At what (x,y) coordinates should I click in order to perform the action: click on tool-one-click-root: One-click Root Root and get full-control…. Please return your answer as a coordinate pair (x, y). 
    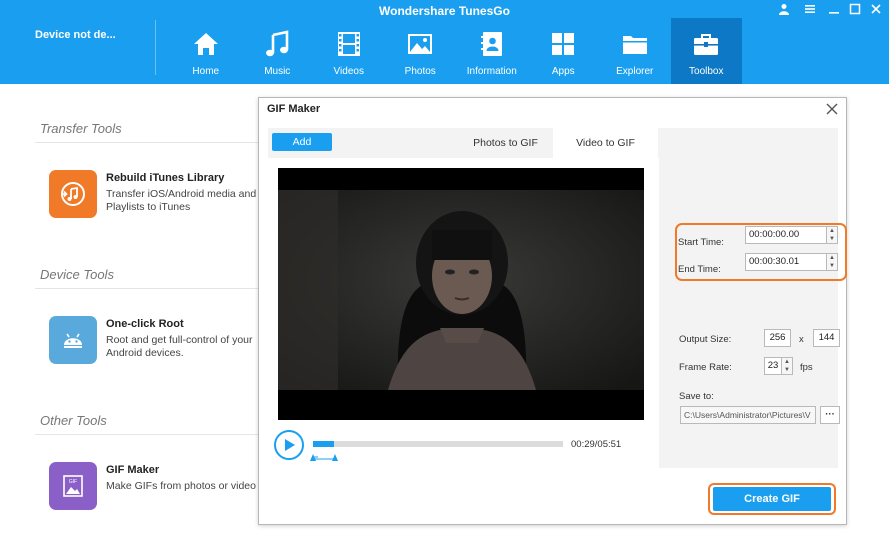
    Looking at the image, I should click on (156, 343).